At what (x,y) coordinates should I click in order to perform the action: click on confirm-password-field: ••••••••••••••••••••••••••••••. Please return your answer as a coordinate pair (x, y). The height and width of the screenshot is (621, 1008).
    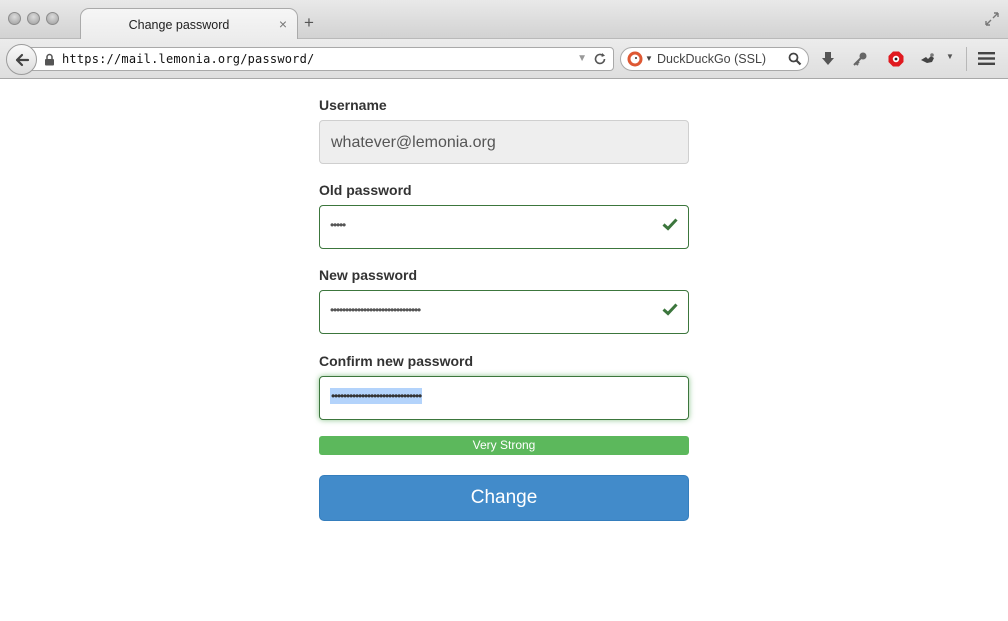
    Looking at the image, I should click on (504, 398).